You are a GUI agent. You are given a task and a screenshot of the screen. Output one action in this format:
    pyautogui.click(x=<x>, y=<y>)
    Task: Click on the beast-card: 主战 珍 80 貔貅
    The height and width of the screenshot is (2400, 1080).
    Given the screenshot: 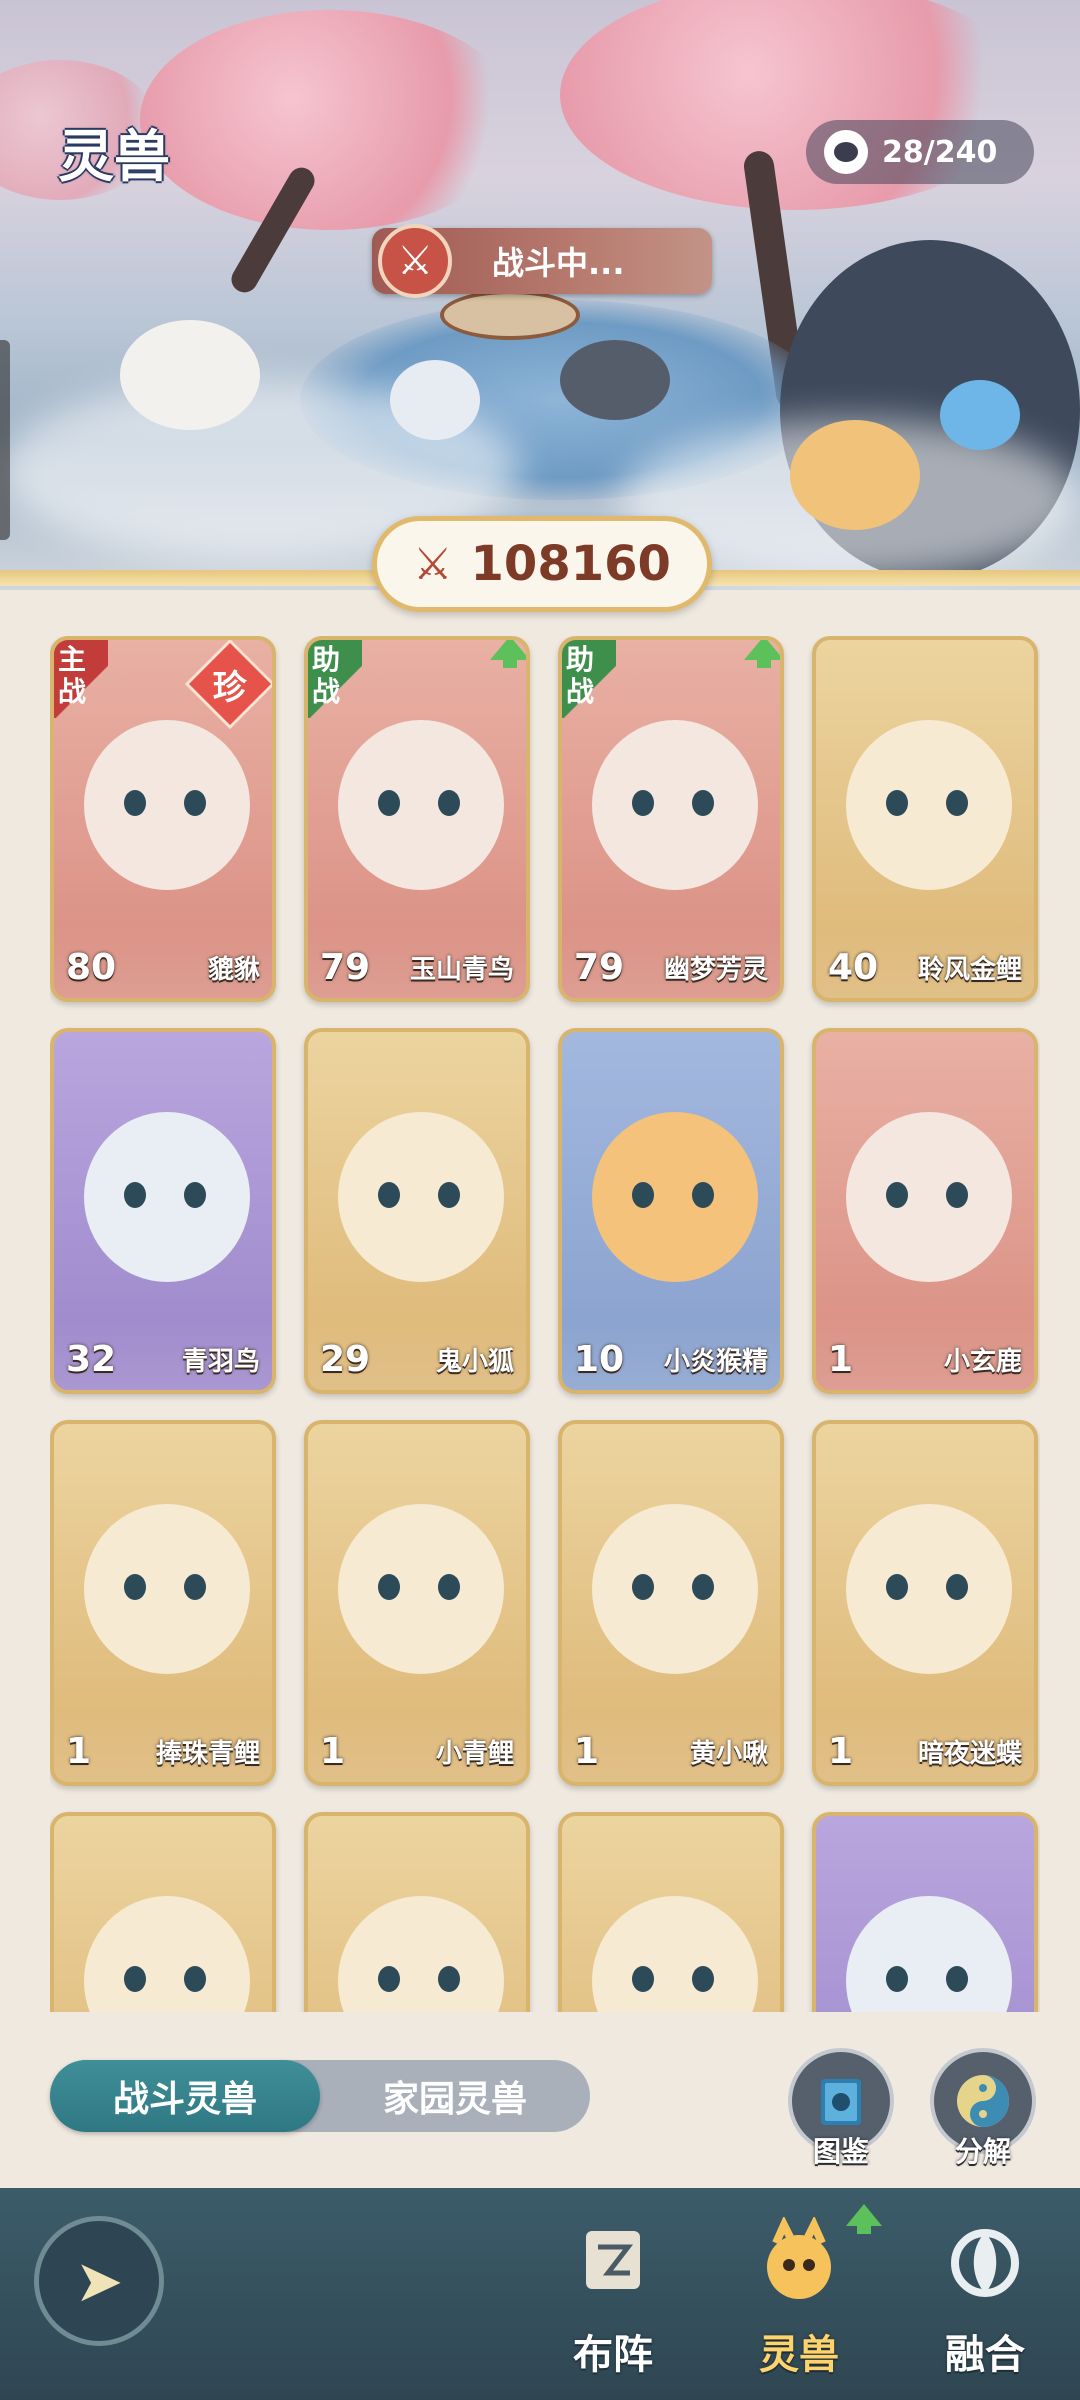 What is the action you would take?
    pyautogui.click(x=163, y=819)
    